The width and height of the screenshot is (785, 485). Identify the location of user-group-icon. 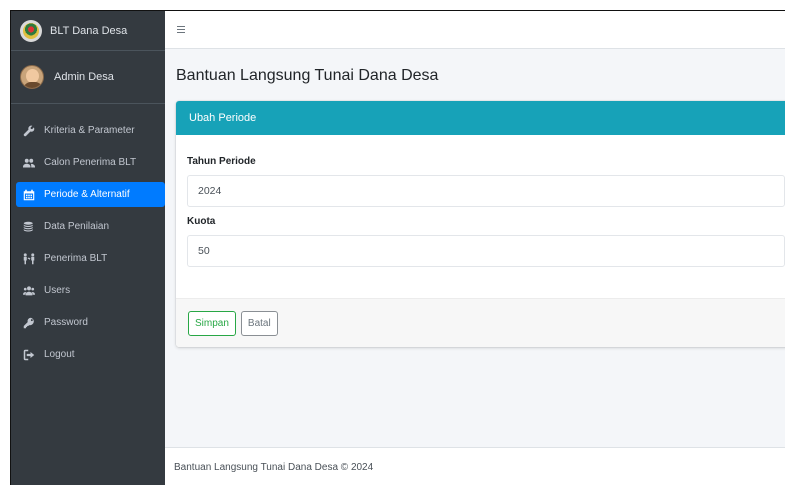
(29, 291).